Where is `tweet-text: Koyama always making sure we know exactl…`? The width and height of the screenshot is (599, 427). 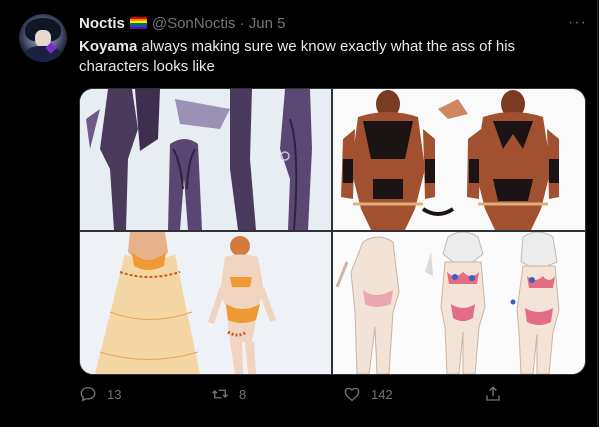 tweet-text: Koyama always making sure we know exactl… is located at coordinates (329, 57).